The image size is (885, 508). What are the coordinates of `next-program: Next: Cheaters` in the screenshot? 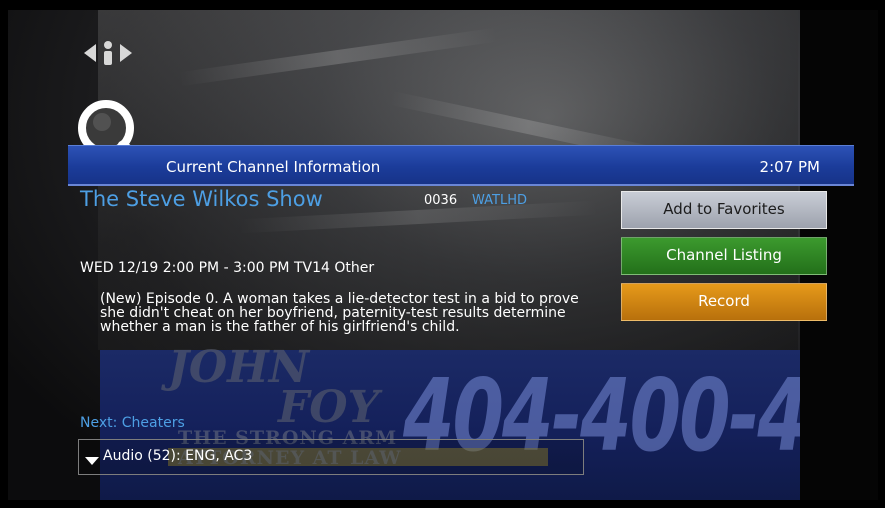 It's located at (132, 423).